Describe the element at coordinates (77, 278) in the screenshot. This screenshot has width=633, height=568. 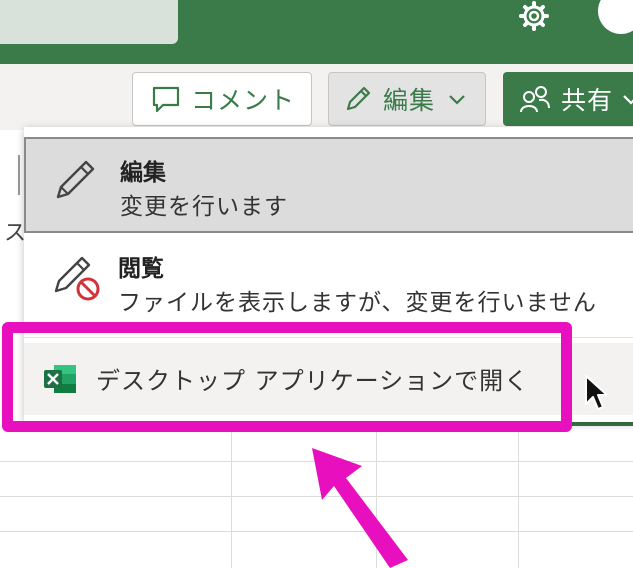
I see `pencil-prohibited-icon` at that location.